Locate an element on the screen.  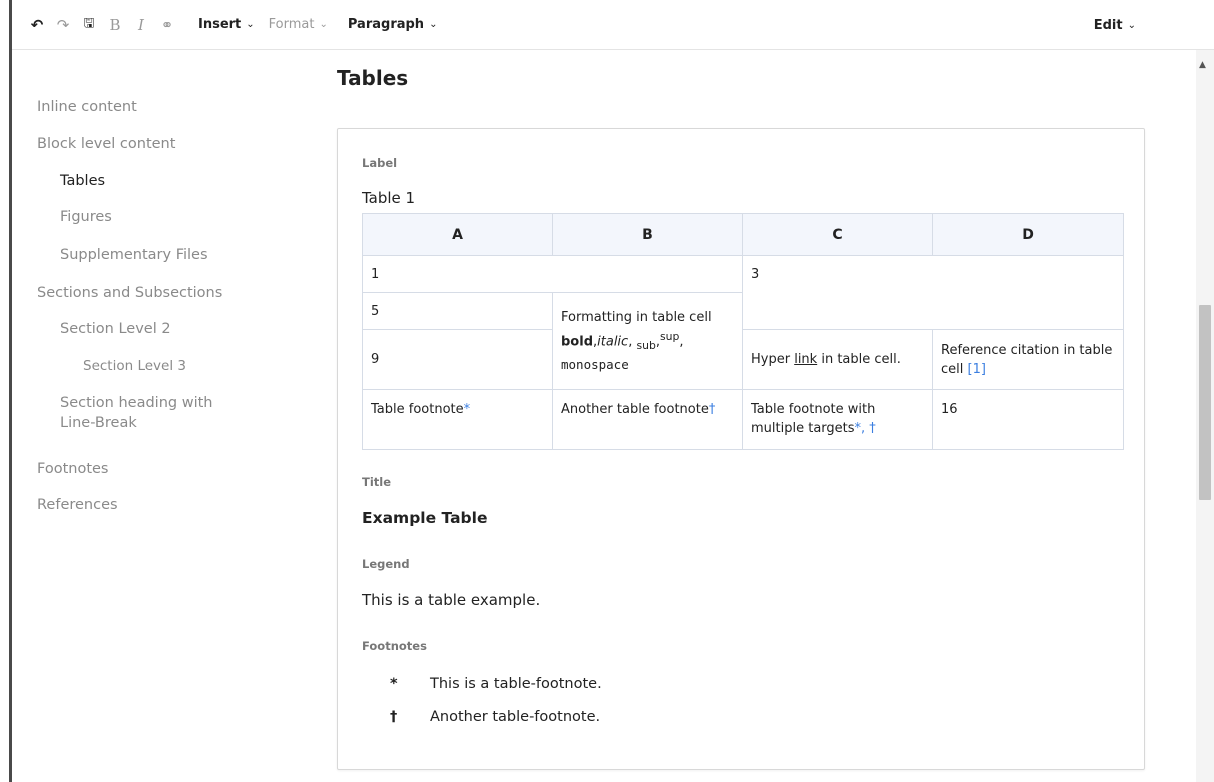
toc-item-references: References is located at coordinates (77, 505).